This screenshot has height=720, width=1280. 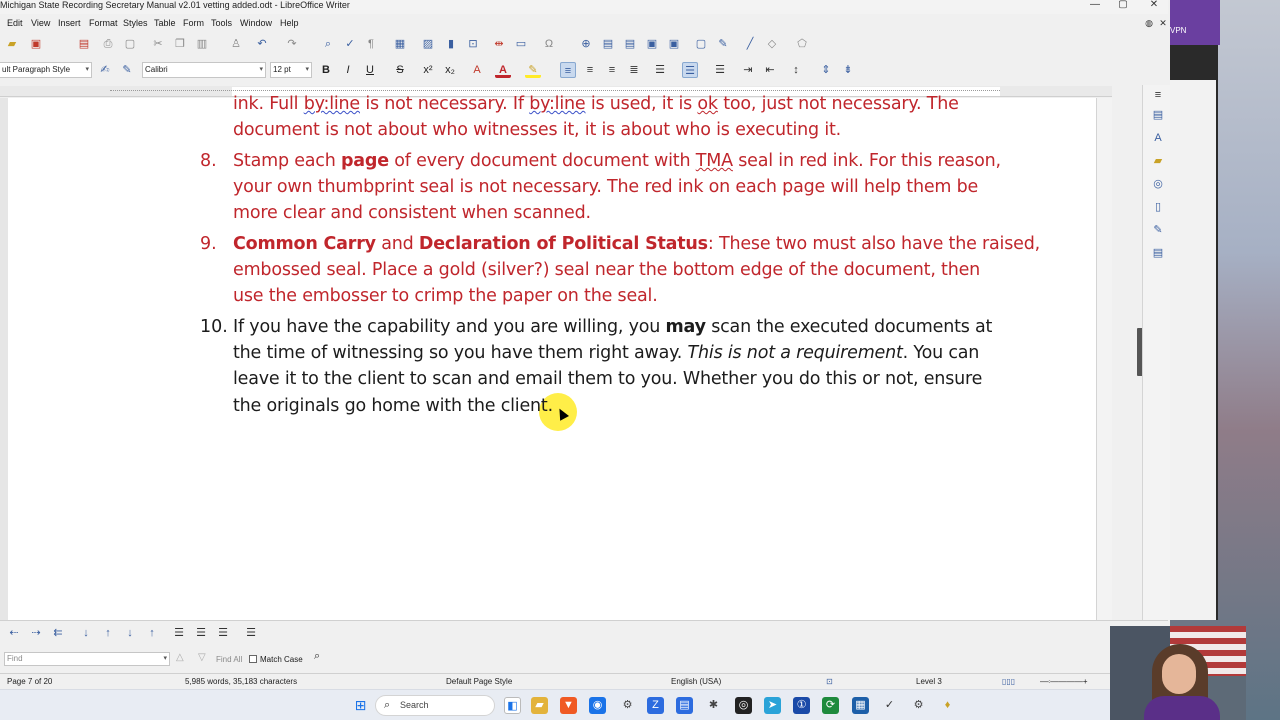 What do you see at coordinates (826, 70) in the screenshot?
I see `paragraph-spacing-icon: ⇕` at bounding box center [826, 70].